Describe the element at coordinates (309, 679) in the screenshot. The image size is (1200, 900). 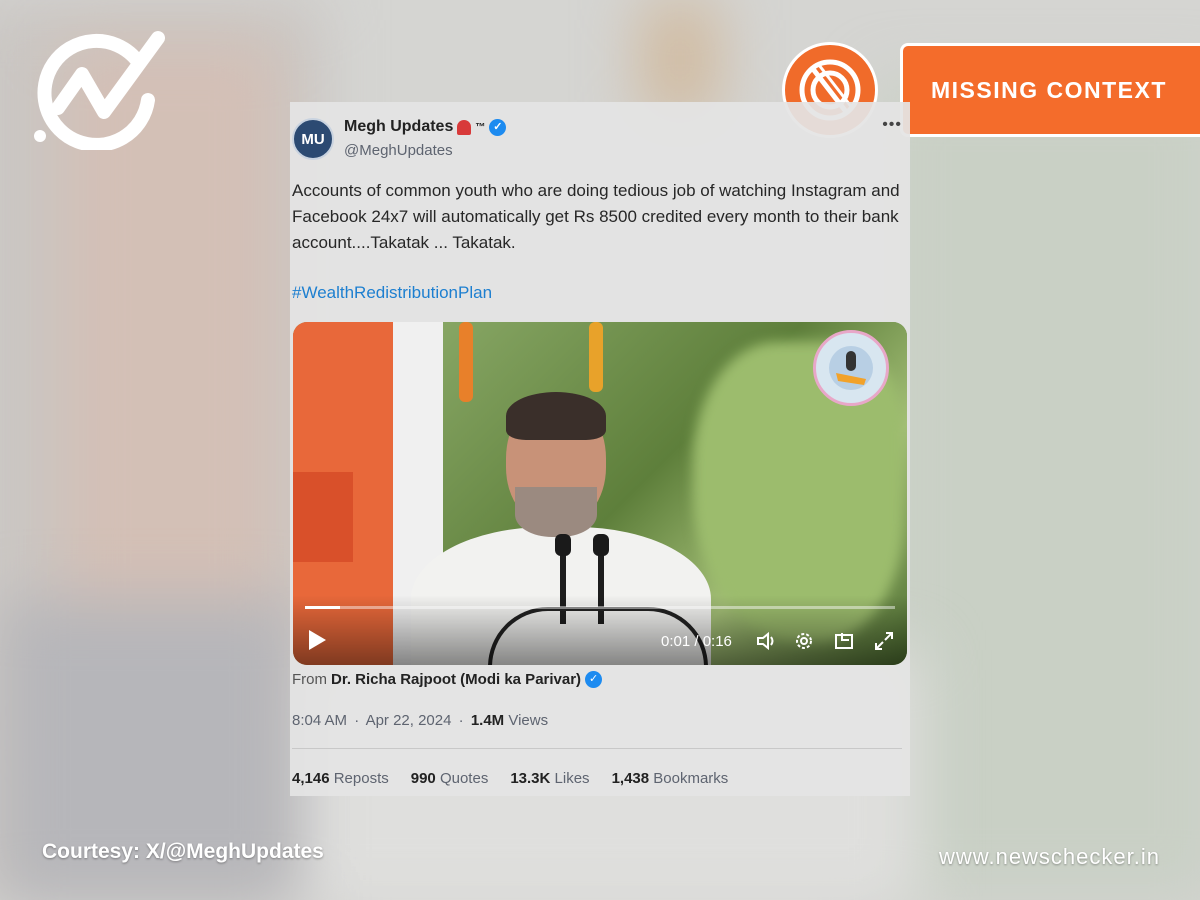
I see `from-label: From` at that location.